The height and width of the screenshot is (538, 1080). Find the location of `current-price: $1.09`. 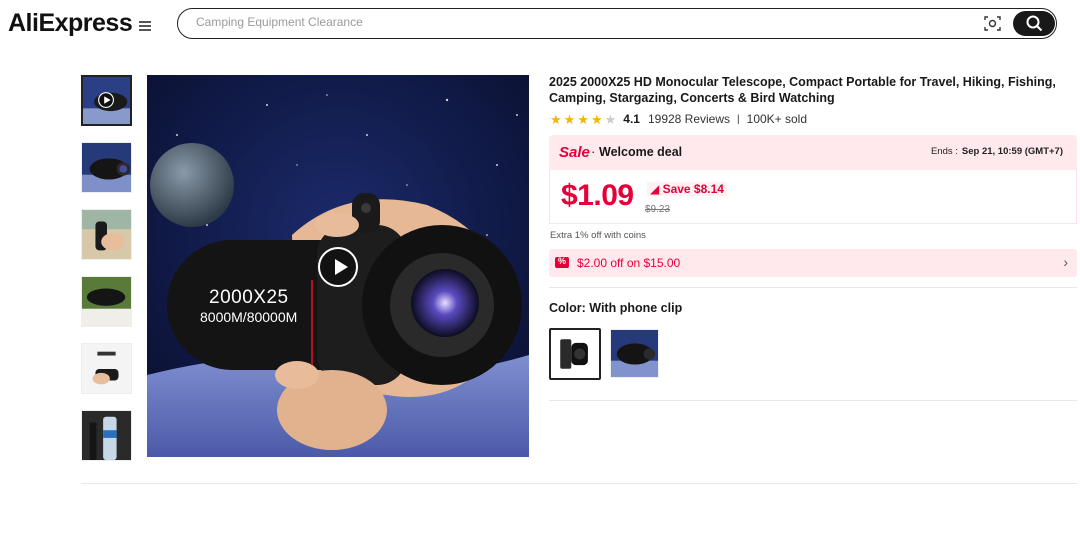

current-price: $1.09 is located at coordinates (597, 195).